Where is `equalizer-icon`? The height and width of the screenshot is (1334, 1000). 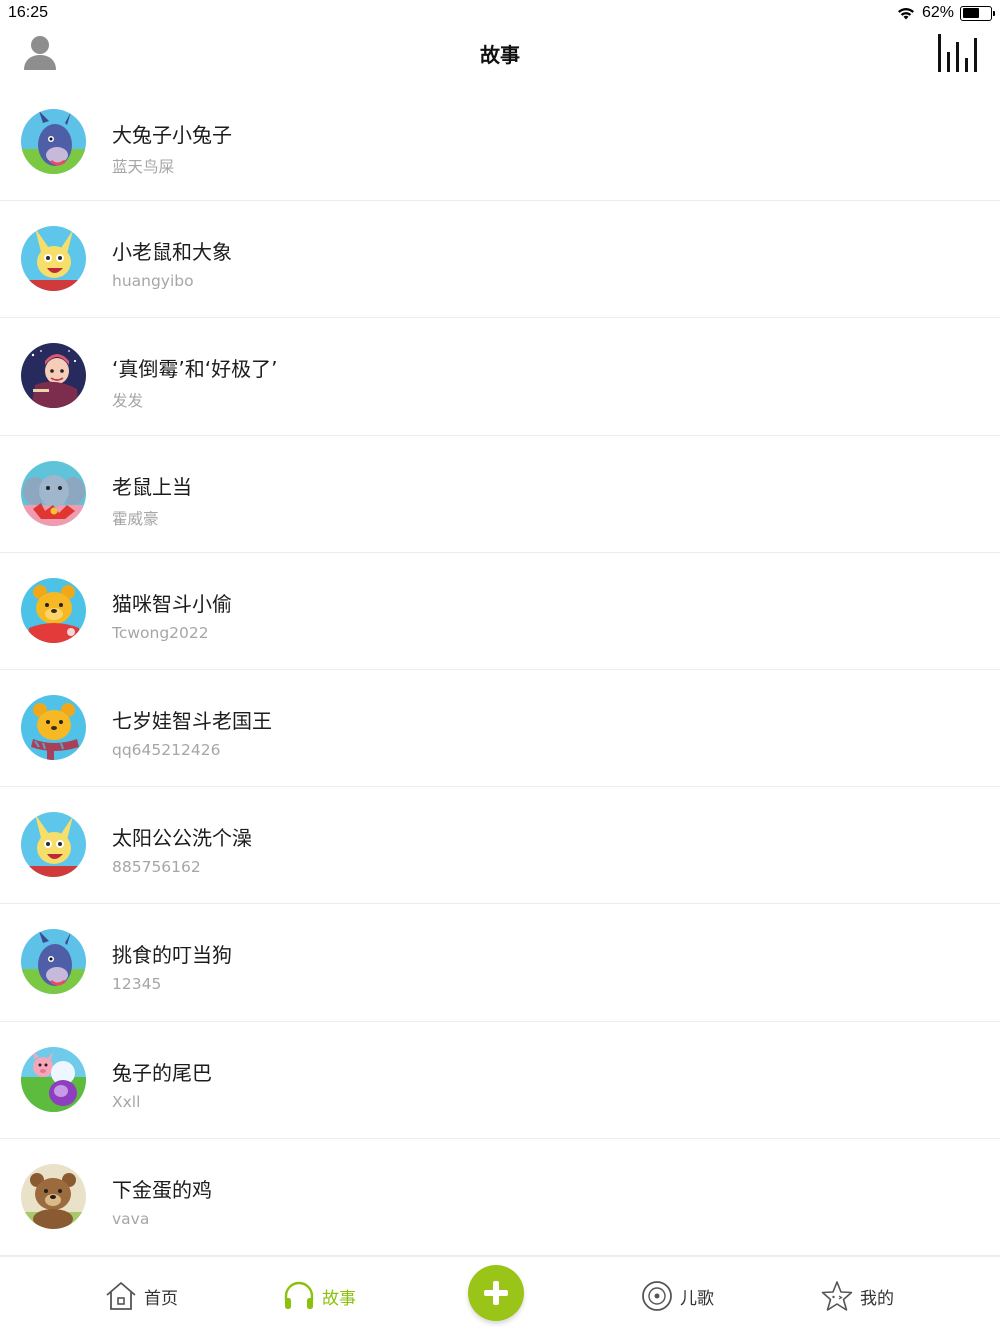
equalizer-icon is located at coordinates (958, 53).